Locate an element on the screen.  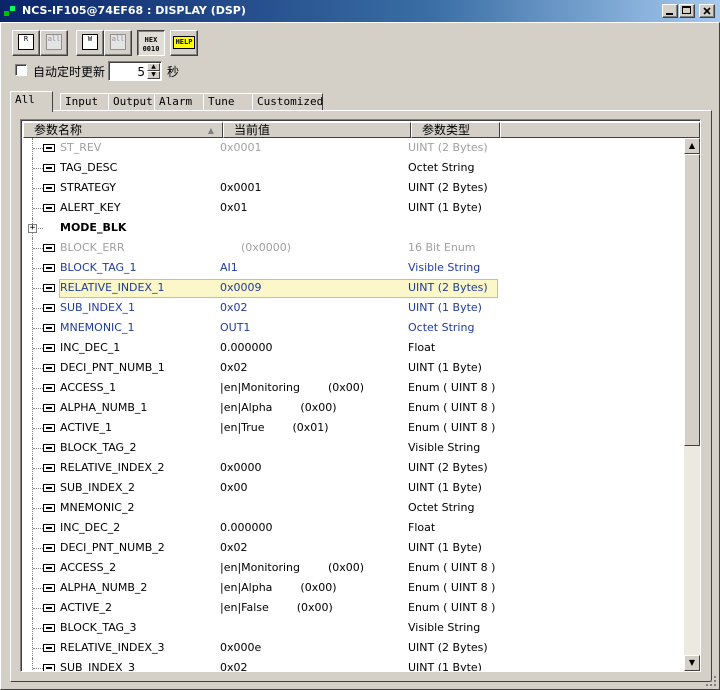
param-value: 0x00 is located at coordinates (315, 488).